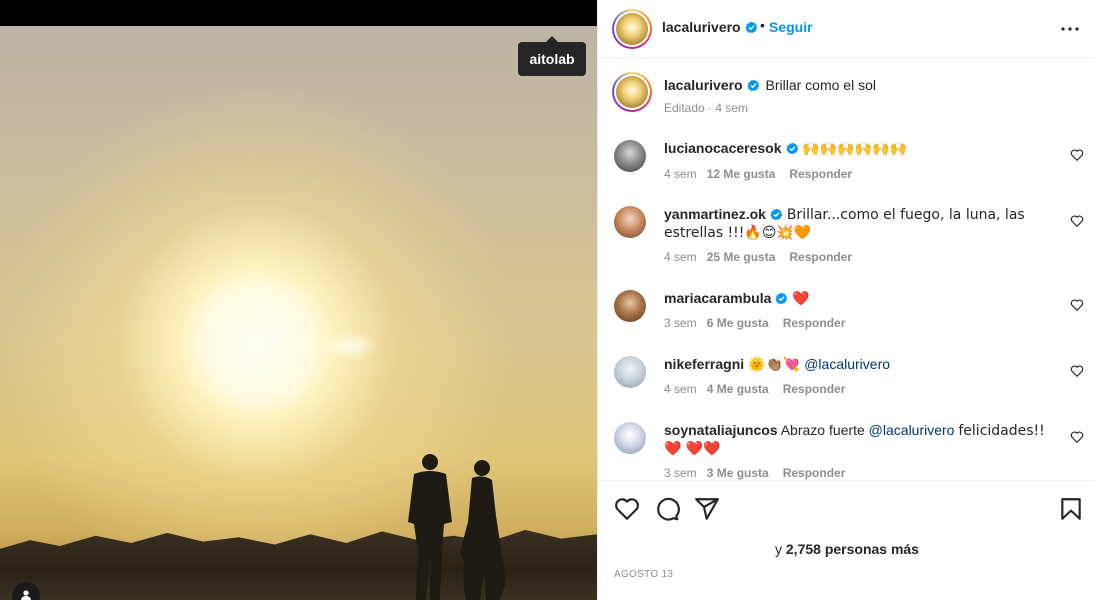 This screenshot has width=1095, height=600. Describe the element at coordinates (627, 509) in the screenshot. I see `heart-outline-icon` at that location.